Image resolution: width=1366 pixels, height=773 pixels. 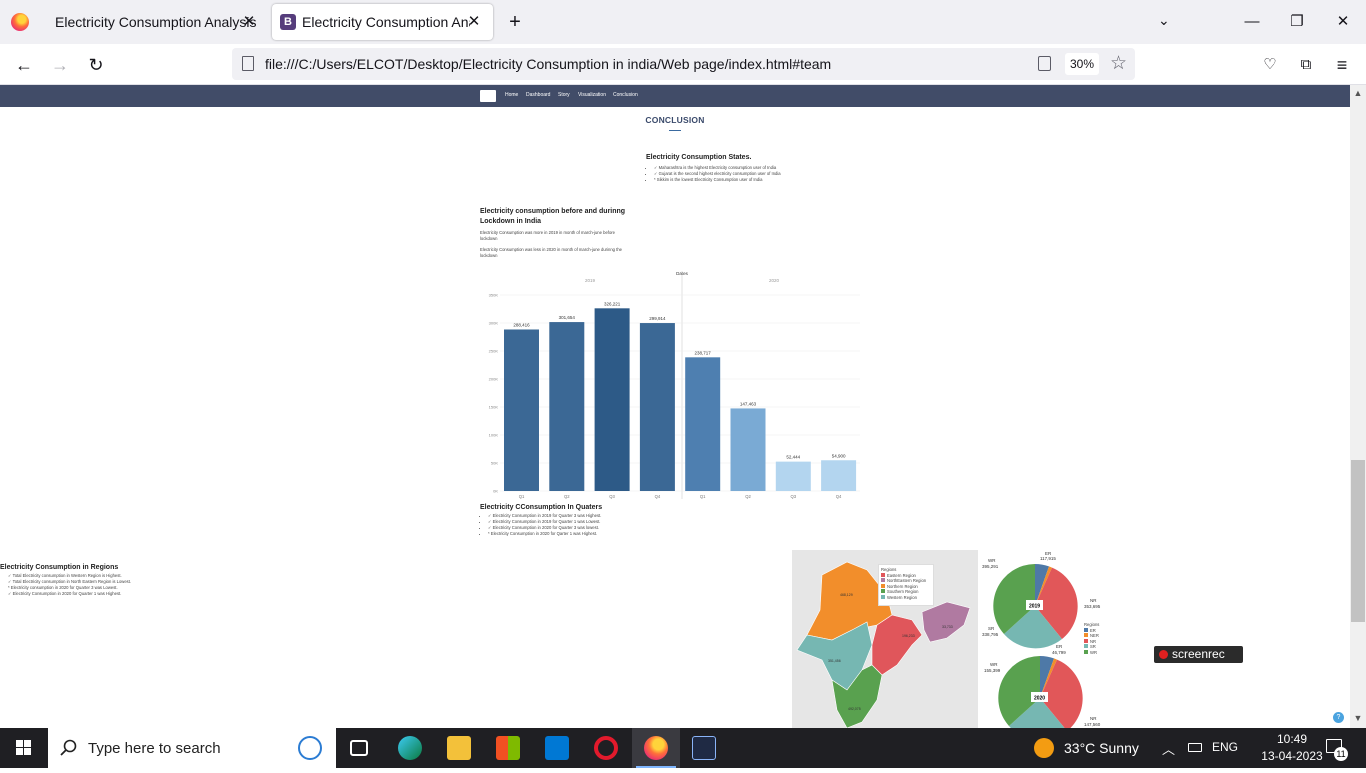 I want to click on y-tick-label: 300K, so click(x=494, y=323).